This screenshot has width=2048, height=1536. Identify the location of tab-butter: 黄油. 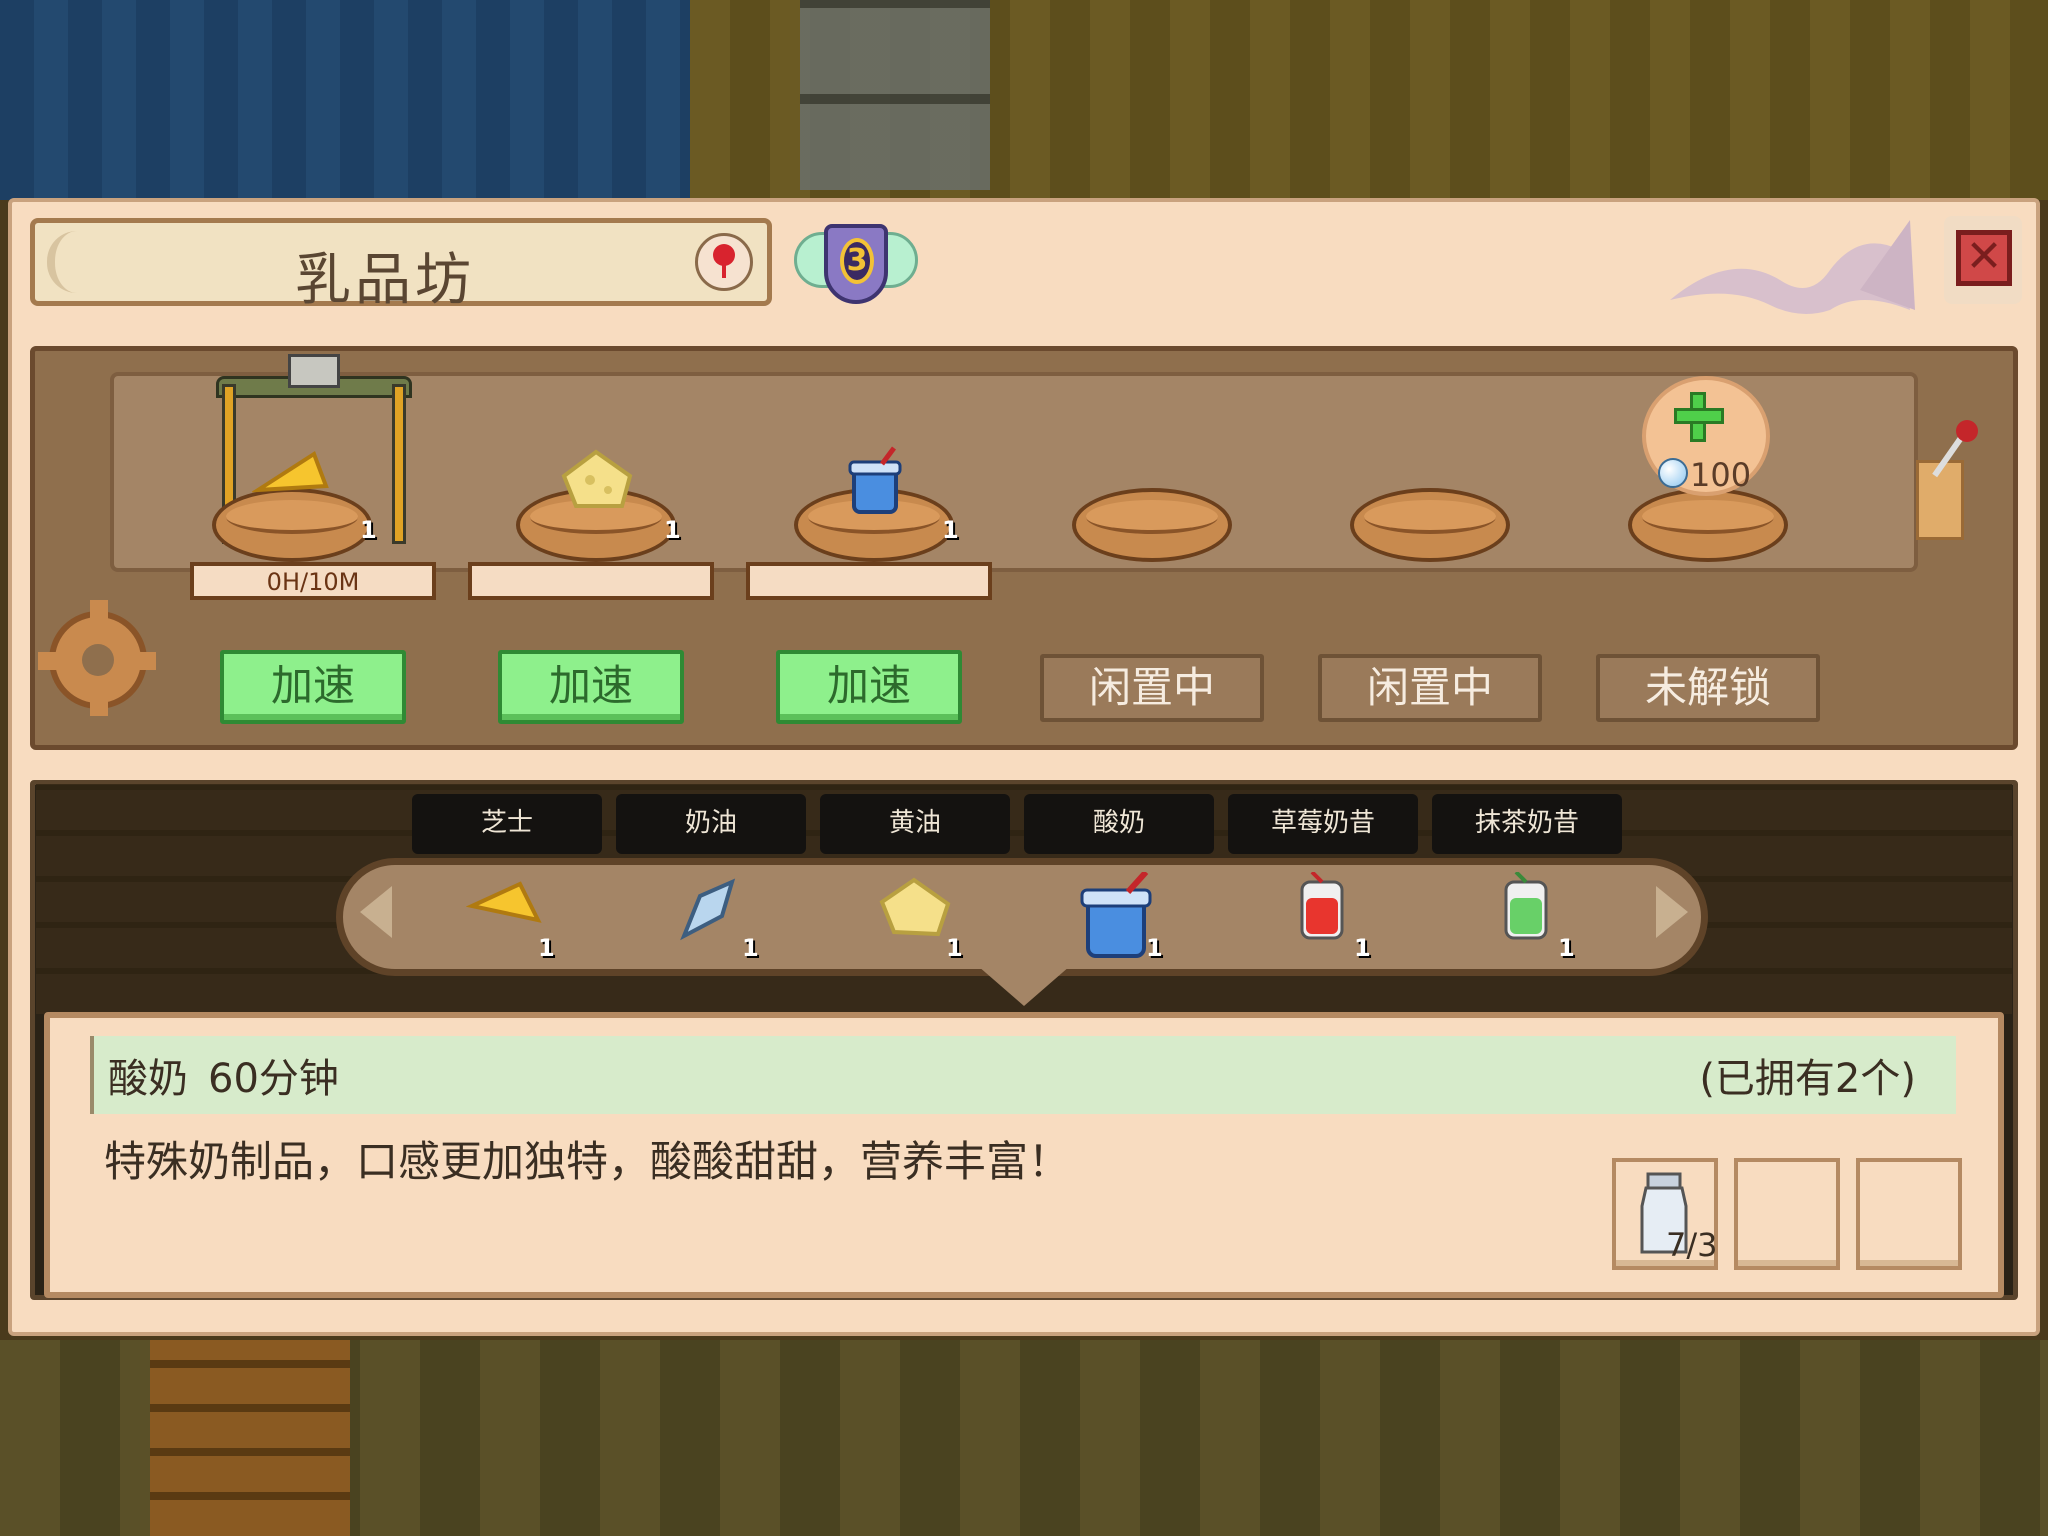
(915, 824).